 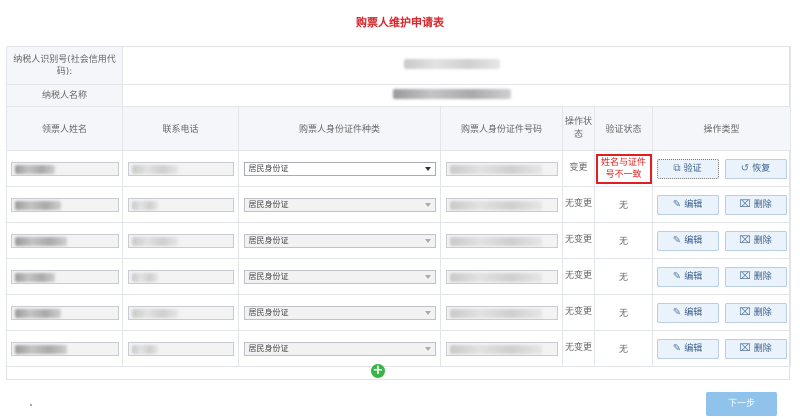 I want to click on taxpayer-name-value, so click(x=456, y=95).